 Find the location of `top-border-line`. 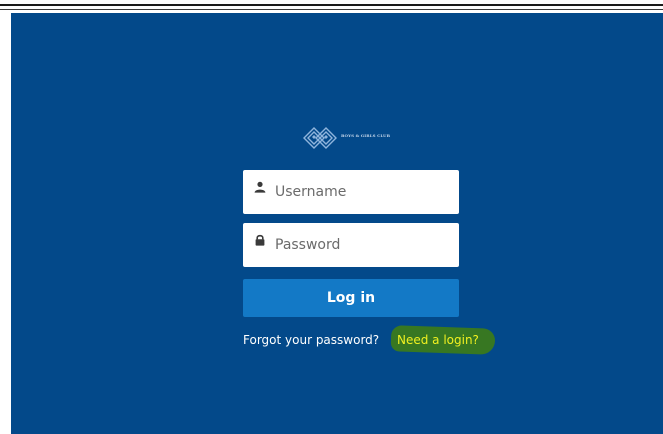

top-border-line is located at coordinates (331, 5).